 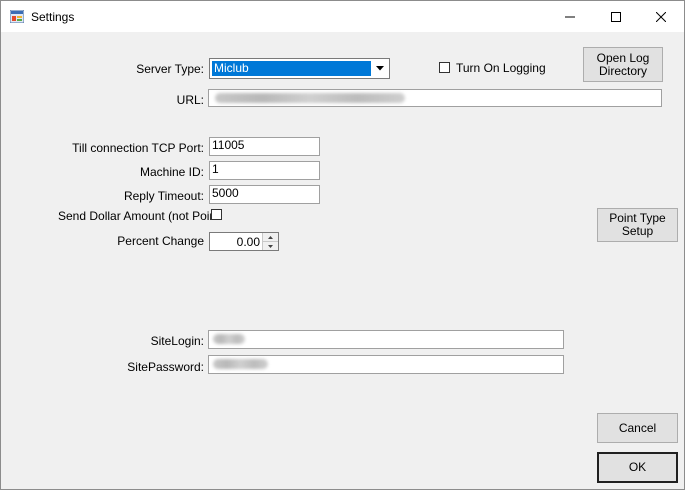 I want to click on reply-timeout-label: Reply Timeout:, so click(x=163, y=196).